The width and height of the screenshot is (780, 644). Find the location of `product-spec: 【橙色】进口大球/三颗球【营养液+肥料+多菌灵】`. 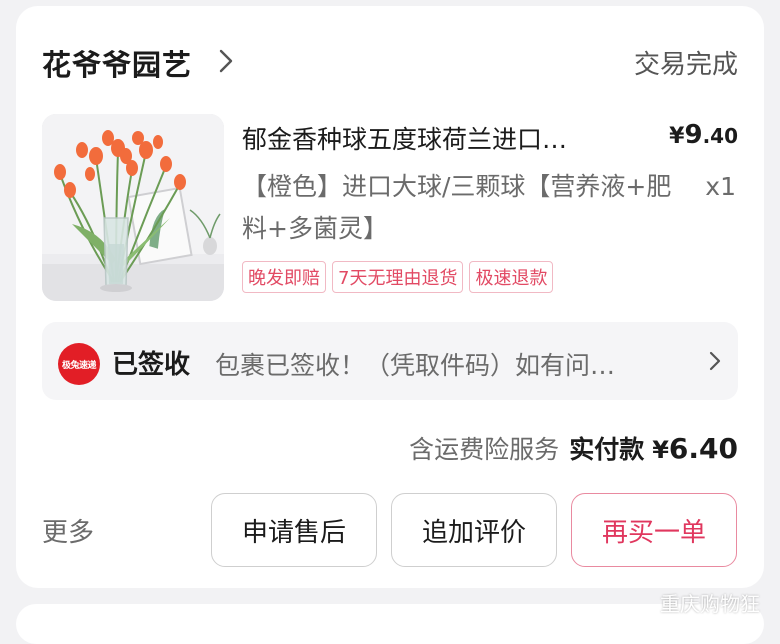

product-spec: 【橙色】进口大球/三颗球【营养液+肥料+多菌灵】 is located at coordinates (457, 207).